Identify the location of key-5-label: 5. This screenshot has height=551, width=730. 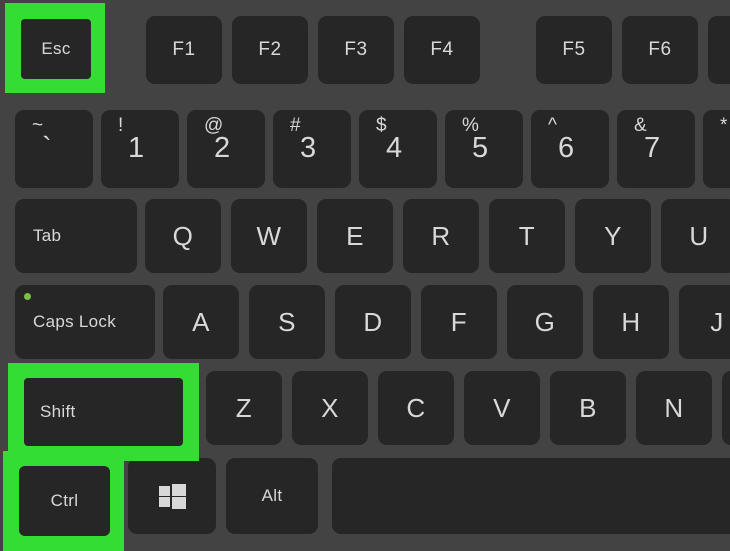
(480, 148).